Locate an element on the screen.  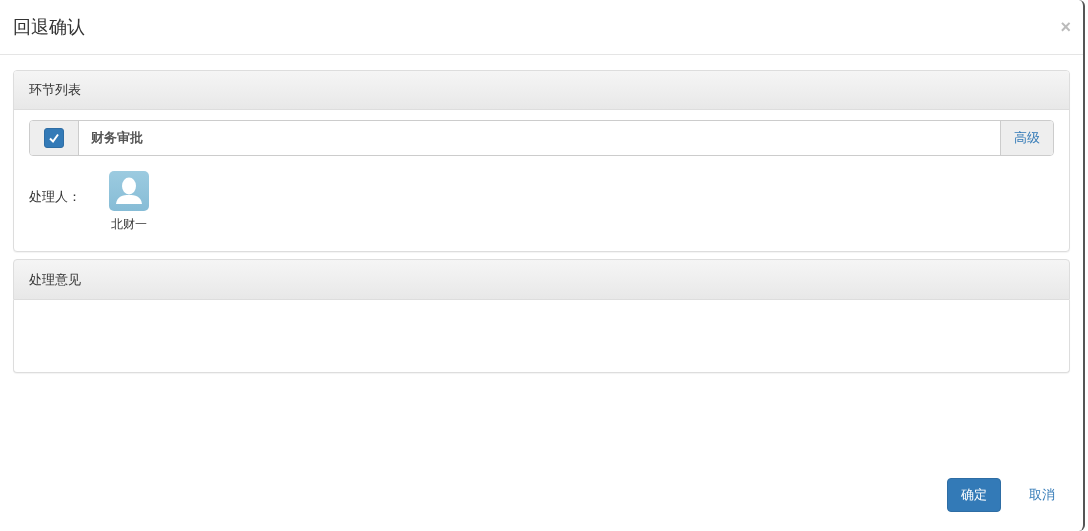
check-icon is located at coordinates (54, 138).